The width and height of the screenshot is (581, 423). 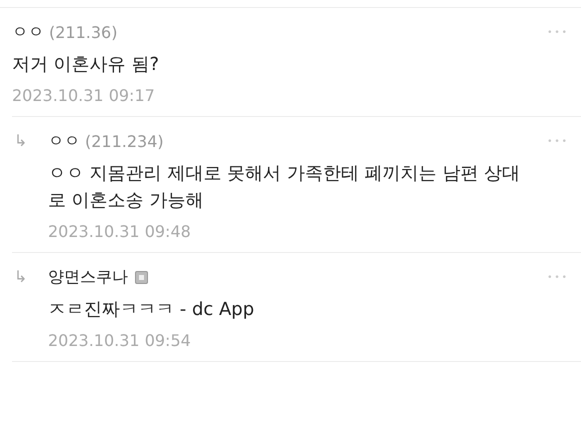 I want to click on comment-date: 2023.10.31 09:48, so click(x=120, y=231).